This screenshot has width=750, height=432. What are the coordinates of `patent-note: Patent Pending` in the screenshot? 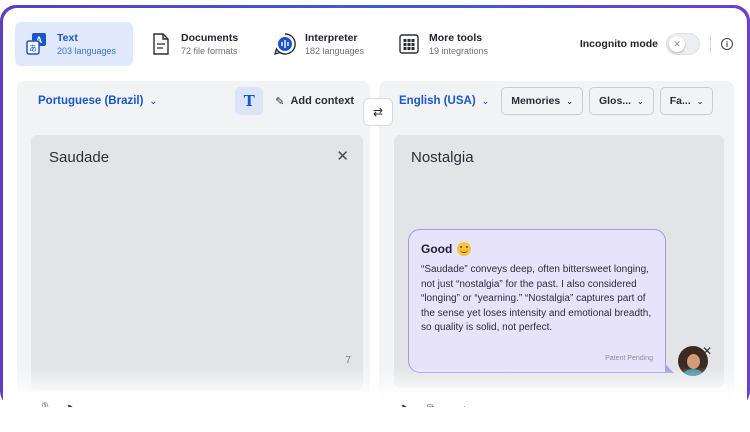 It's located at (629, 358).